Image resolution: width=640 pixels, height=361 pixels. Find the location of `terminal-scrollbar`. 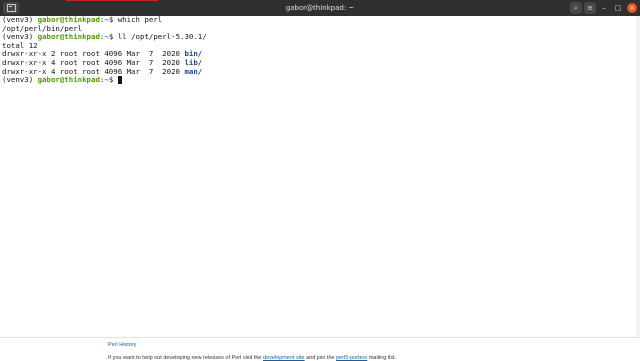

terminal-scrollbar is located at coordinates (638, 176).